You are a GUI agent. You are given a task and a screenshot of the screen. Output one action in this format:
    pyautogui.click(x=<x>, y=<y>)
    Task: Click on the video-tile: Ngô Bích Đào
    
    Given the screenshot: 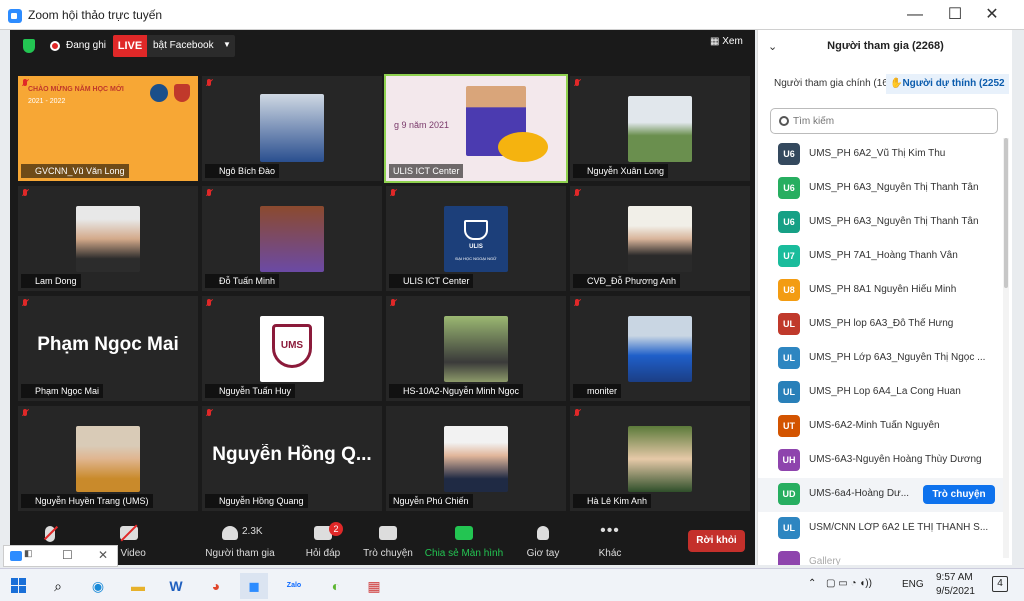 What is the action you would take?
    pyautogui.click(x=292, y=128)
    